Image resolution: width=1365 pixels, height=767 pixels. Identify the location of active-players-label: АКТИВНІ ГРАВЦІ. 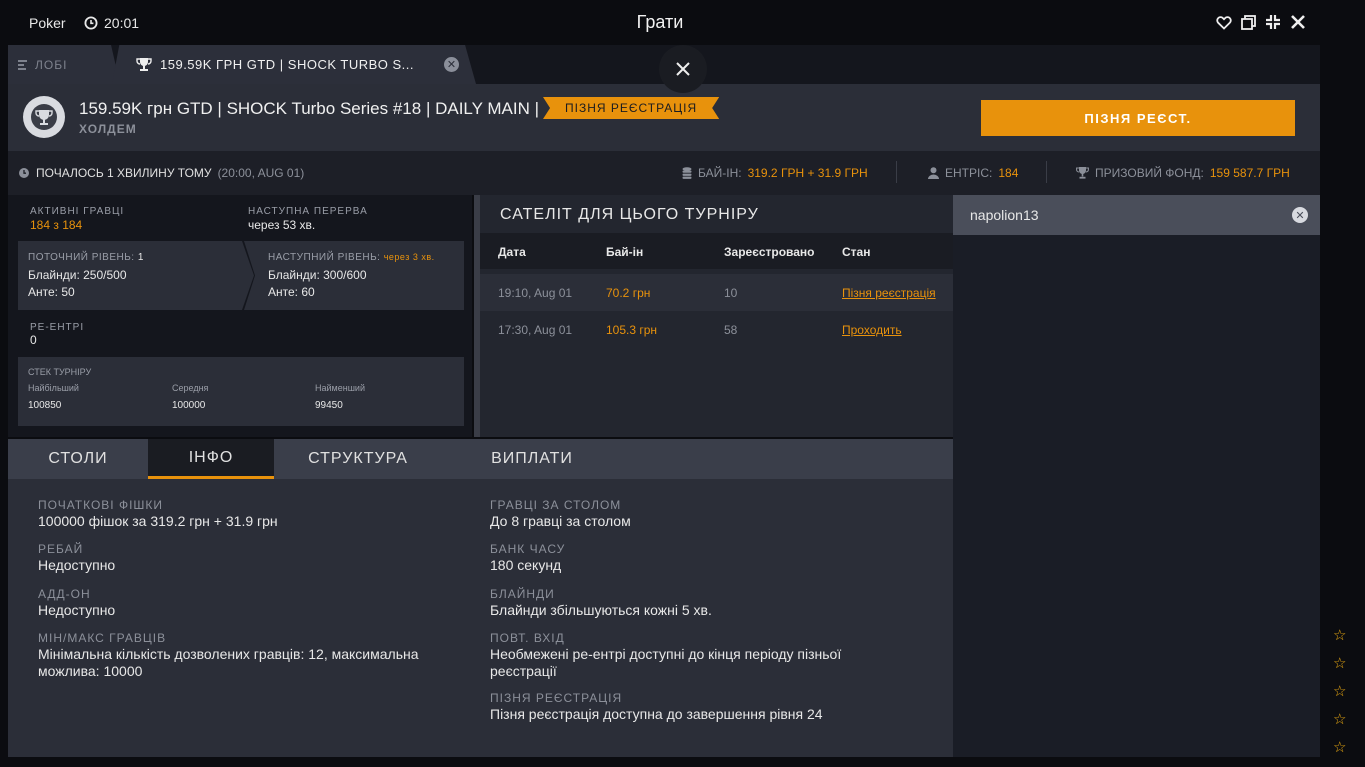
(77, 211).